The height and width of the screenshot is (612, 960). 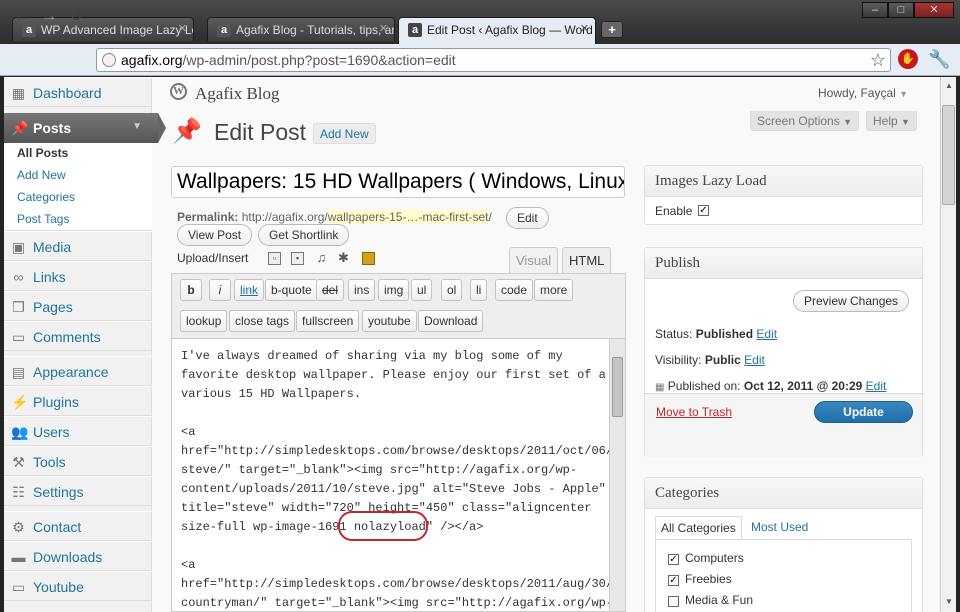 I want to click on view-post-button: View Post, so click(x=215, y=235).